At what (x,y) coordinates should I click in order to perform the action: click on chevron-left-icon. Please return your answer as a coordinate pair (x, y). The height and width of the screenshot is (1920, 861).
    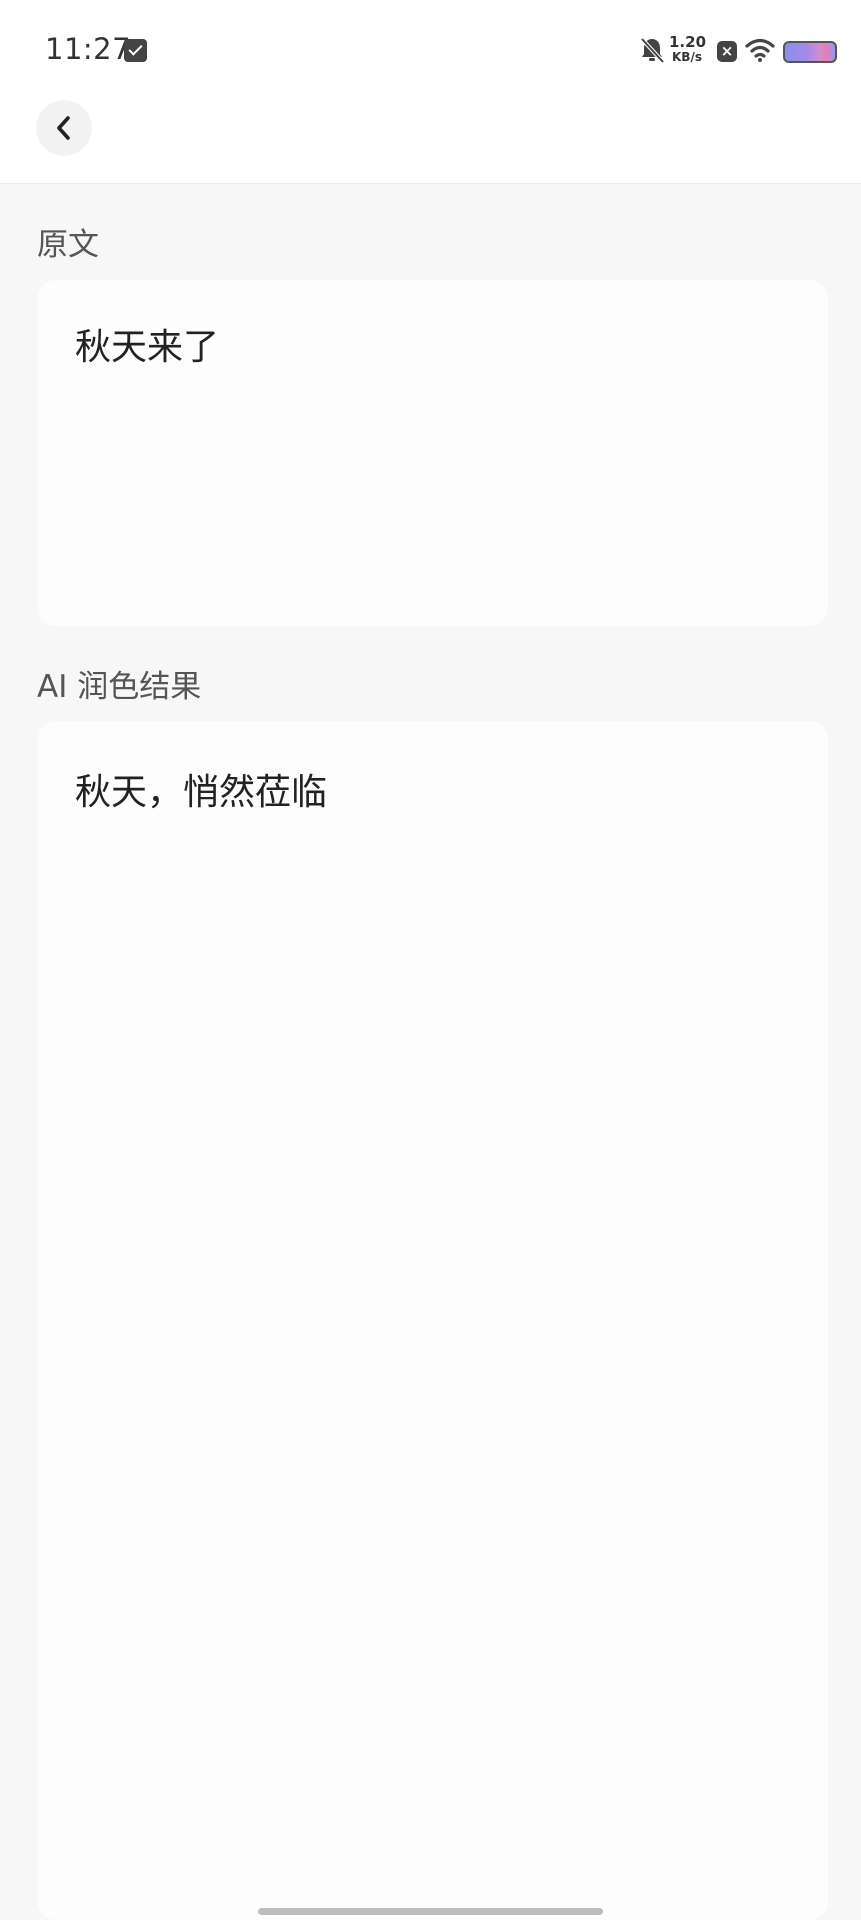
    Looking at the image, I should click on (63, 128).